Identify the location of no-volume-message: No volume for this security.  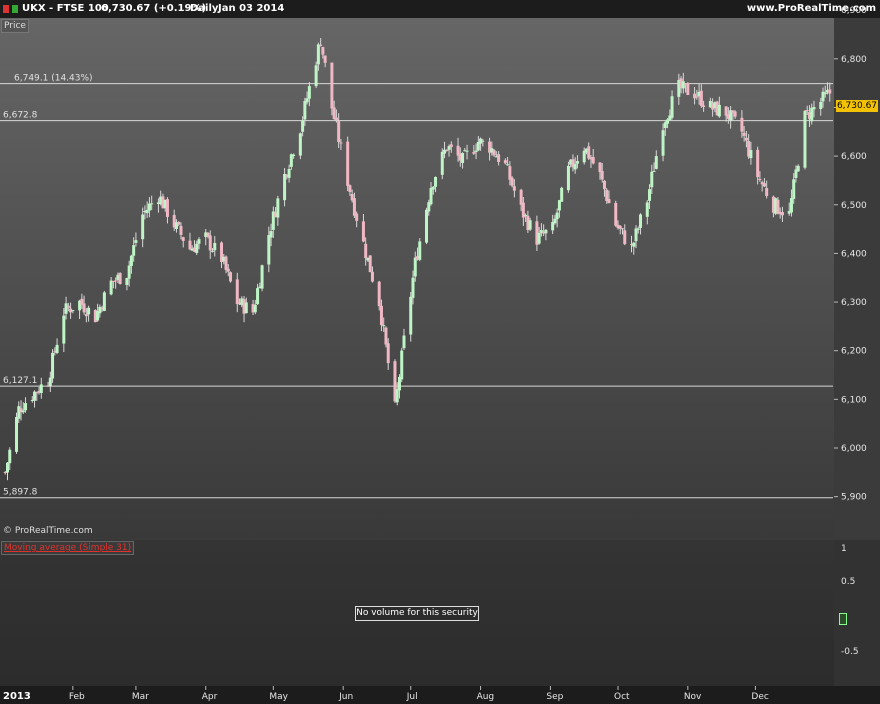
(417, 613).